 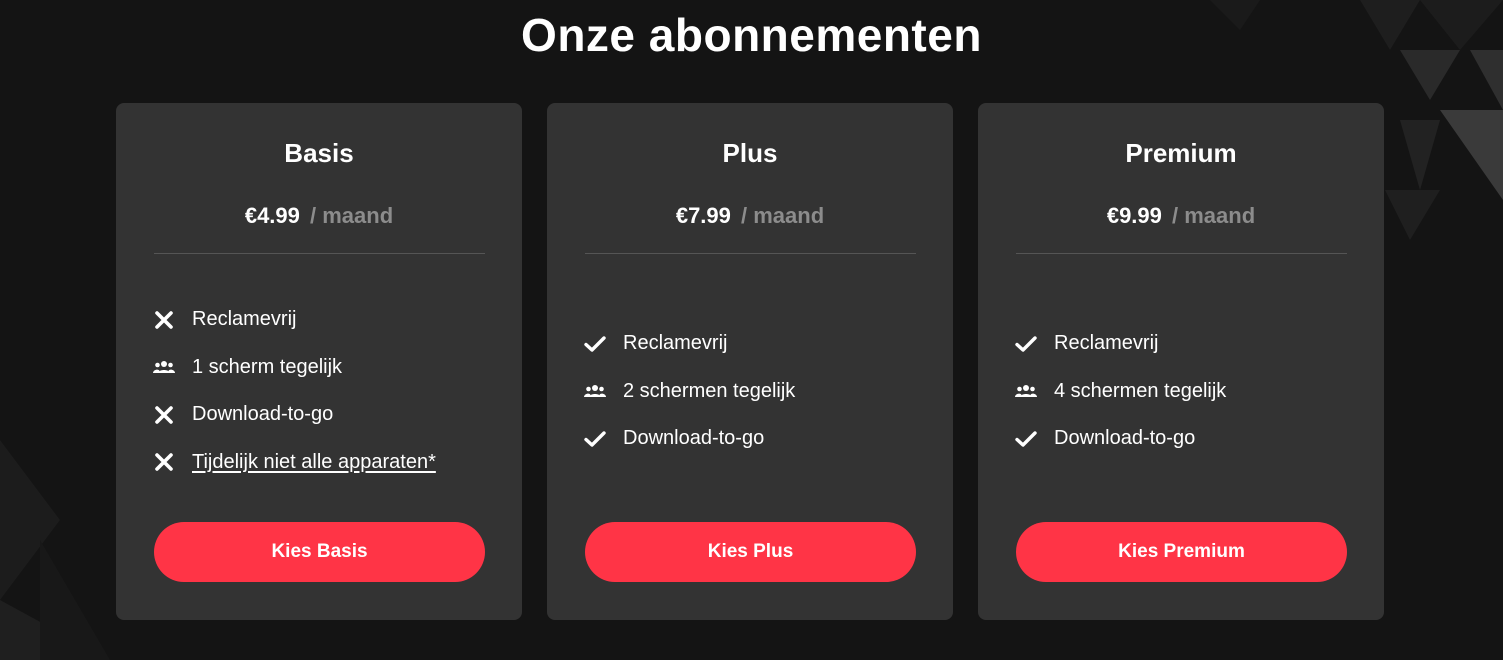 What do you see at coordinates (1181, 552) in the screenshot?
I see `choose-premium-button: Kies Premium` at bounding box center [1181, 552].